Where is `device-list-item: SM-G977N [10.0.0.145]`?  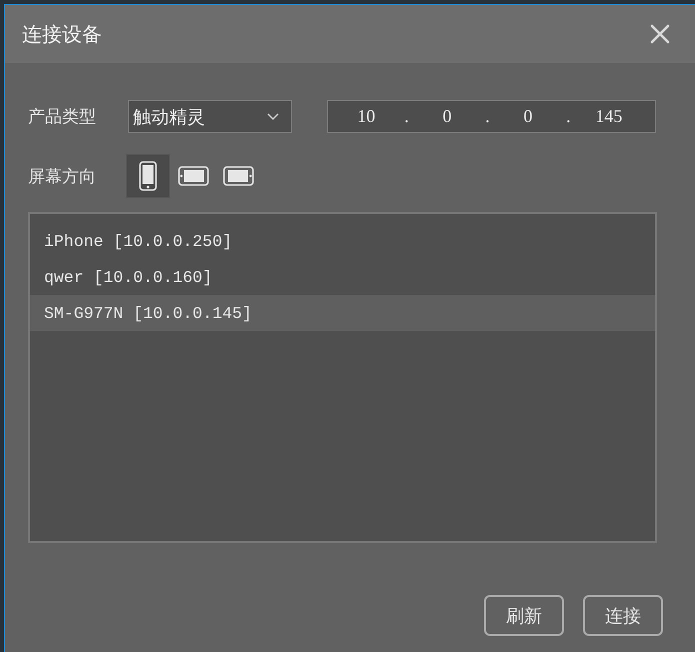 device-list-item: SM-G977N [10.0.0.145] is located at coordinates (342, 313).